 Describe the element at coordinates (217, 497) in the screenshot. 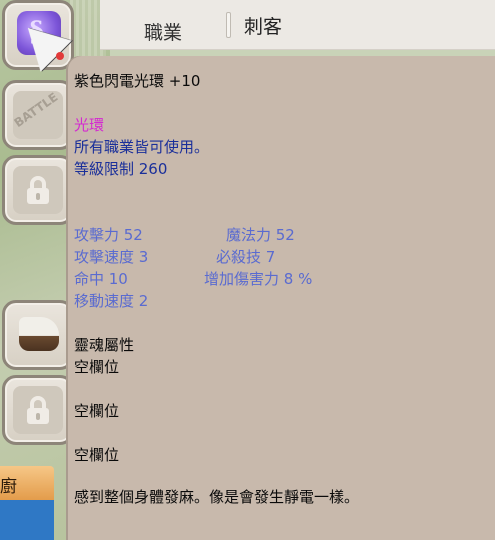

I see `item-description: 感到整個身體發麻。像是會發生靜電一樣。` at that location.